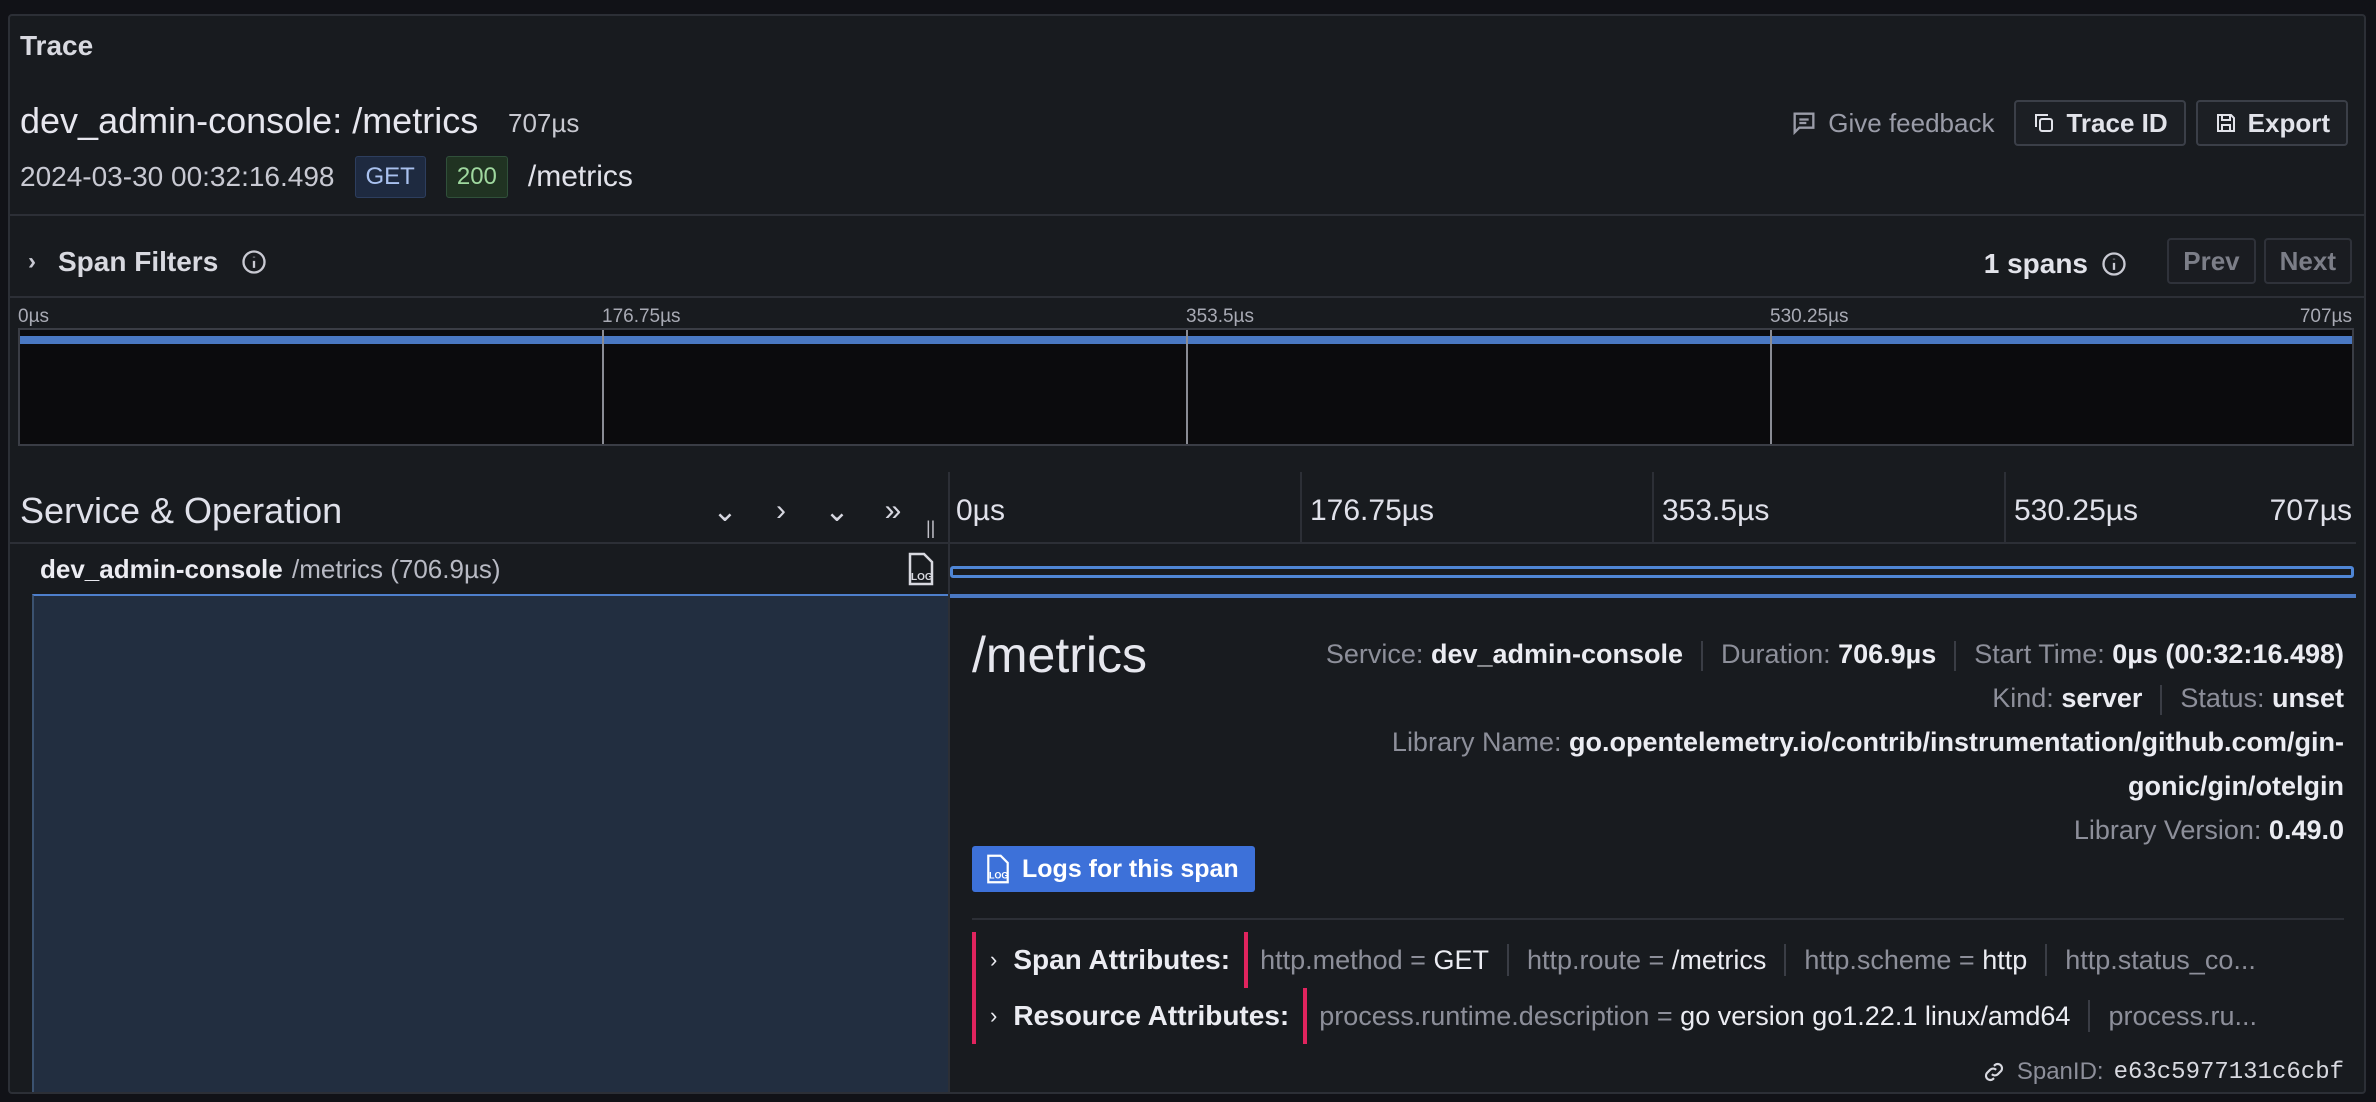  Describe the element at coordinates (254, 262) in the screenshot. I see `info-icon` at that location.